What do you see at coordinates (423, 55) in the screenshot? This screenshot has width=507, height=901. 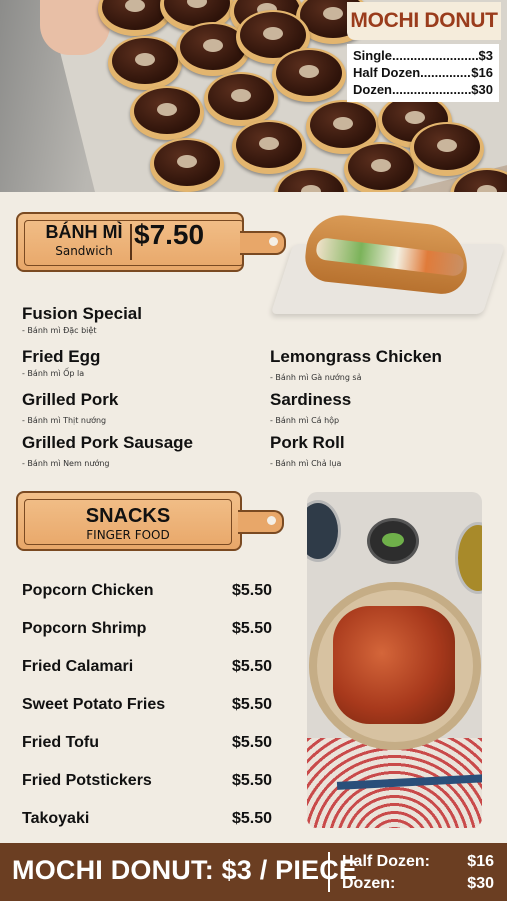 I see `price-row-single: Single$3` at bounding box center [423, 55].